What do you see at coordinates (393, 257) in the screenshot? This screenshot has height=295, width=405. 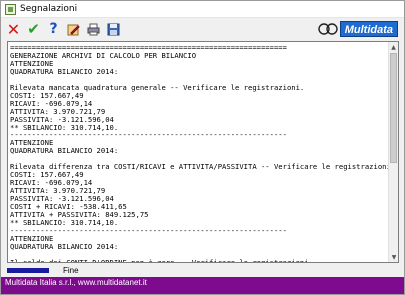 I see `scroll-down-icon: ▼` at bounding box center [393, 257].